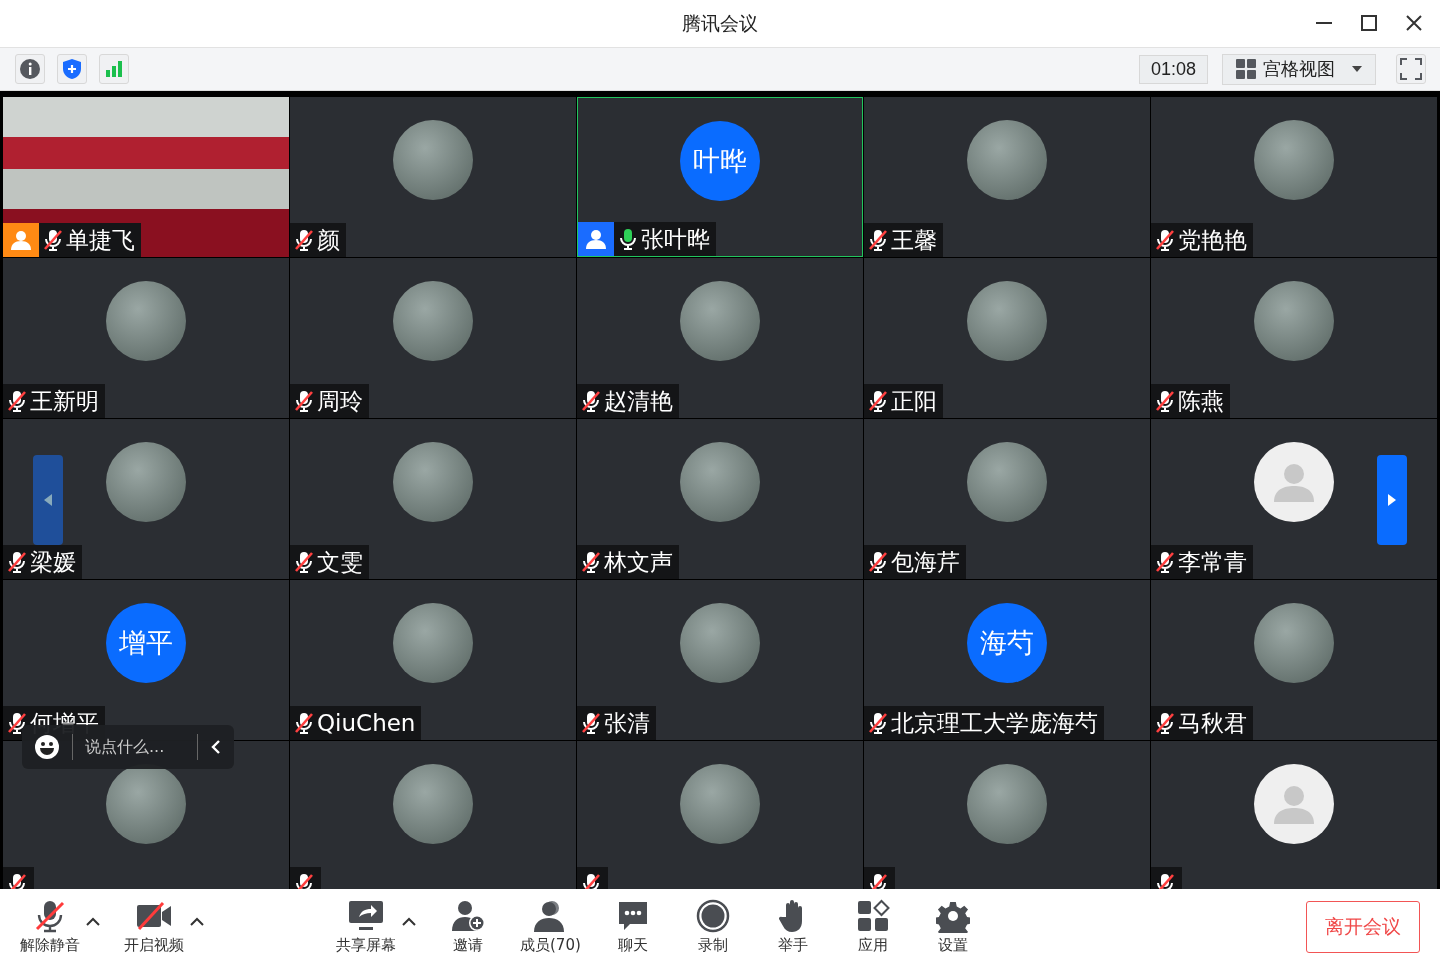 The width and height of the screenshot is (1440, 960). I want to click on toolbar-button: 应用, so click(872, 927).